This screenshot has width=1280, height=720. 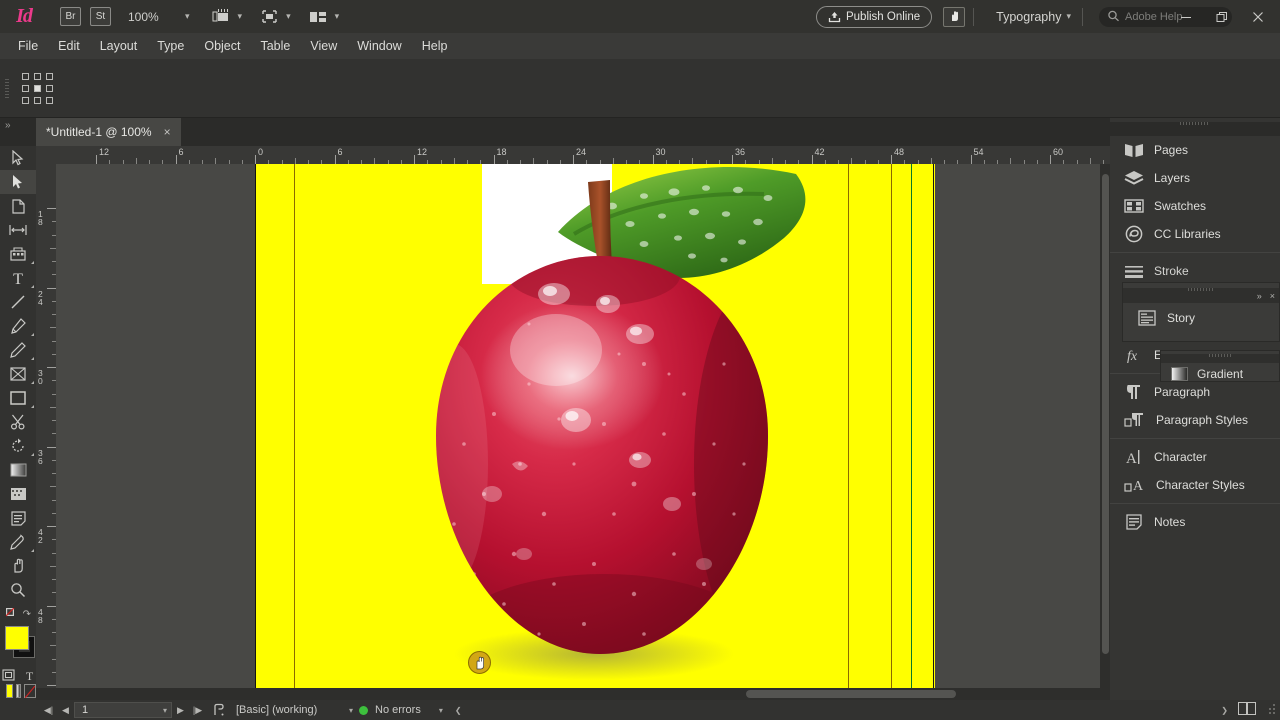 What do you see at coordinates (18, 542) in the screenshot?
I see `eyedropper-tool` at bounding box center [18, 542].